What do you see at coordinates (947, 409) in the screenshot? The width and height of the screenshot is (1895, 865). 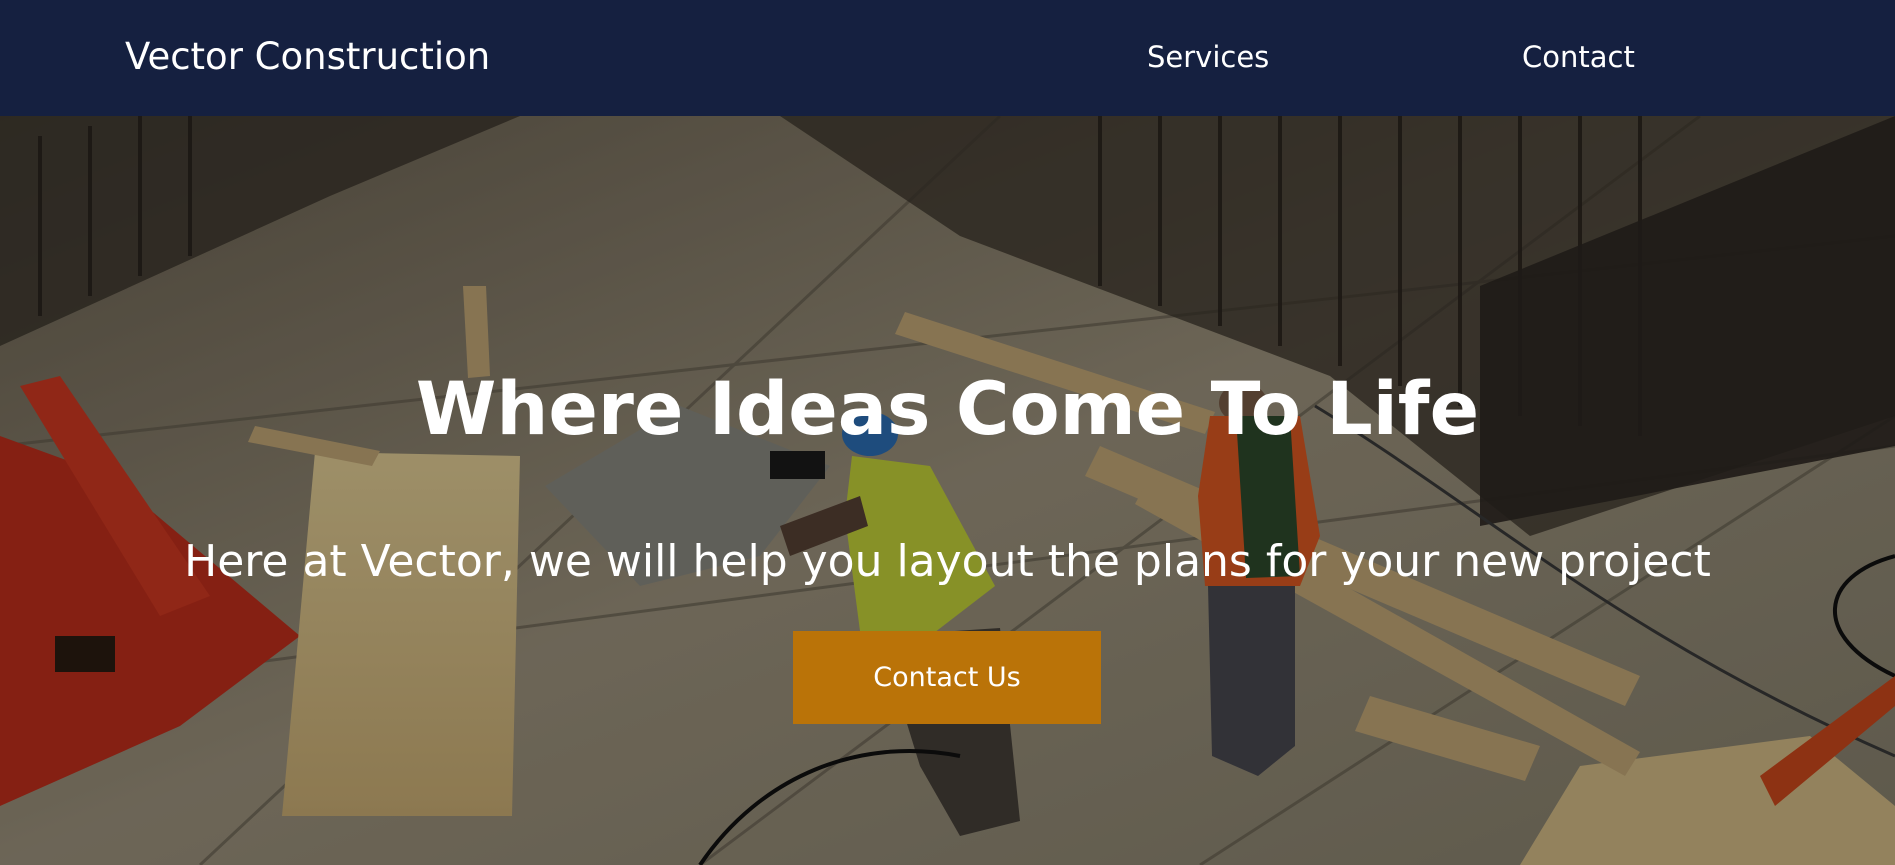 I see `hero-title: Where Ideas Come To Life` at bounding box center [947, 409].